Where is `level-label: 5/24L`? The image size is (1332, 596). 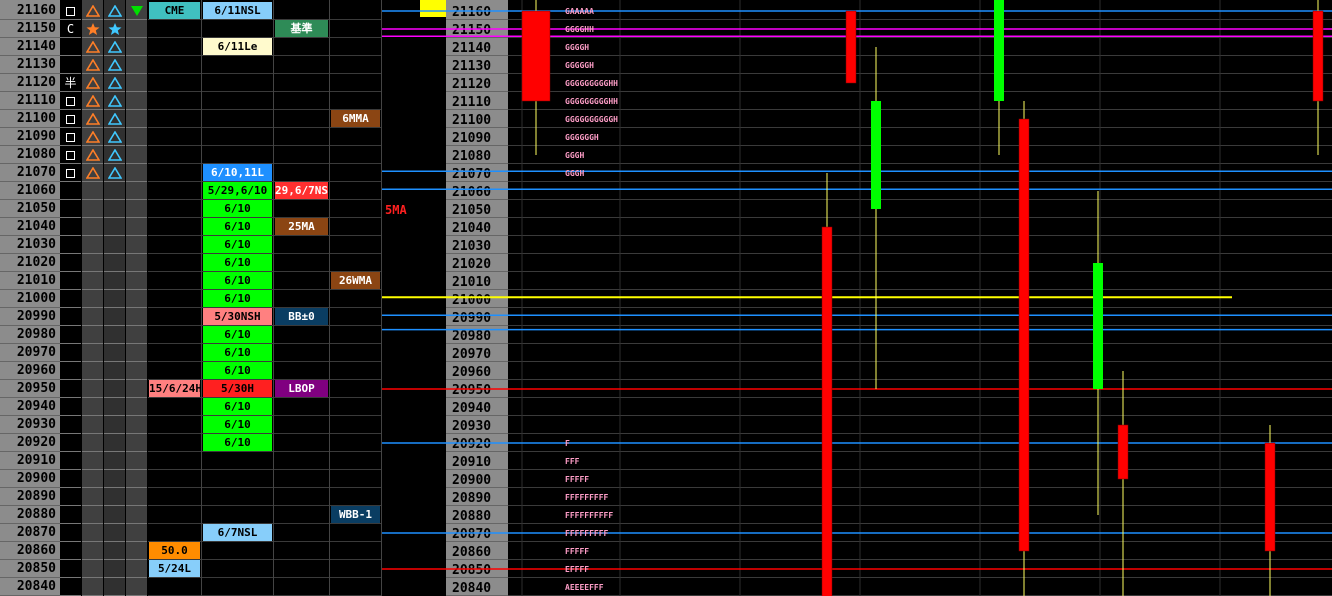 level-label: 5/24L is located at coordinates (174, 568).